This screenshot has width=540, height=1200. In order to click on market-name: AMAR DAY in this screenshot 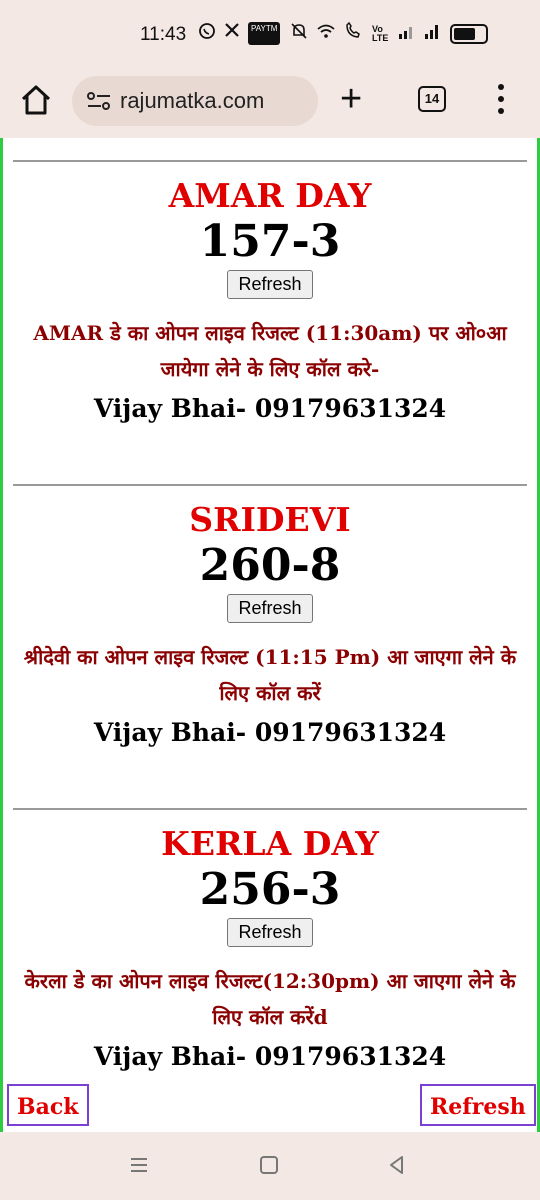, I will do `click(270, 195)`.